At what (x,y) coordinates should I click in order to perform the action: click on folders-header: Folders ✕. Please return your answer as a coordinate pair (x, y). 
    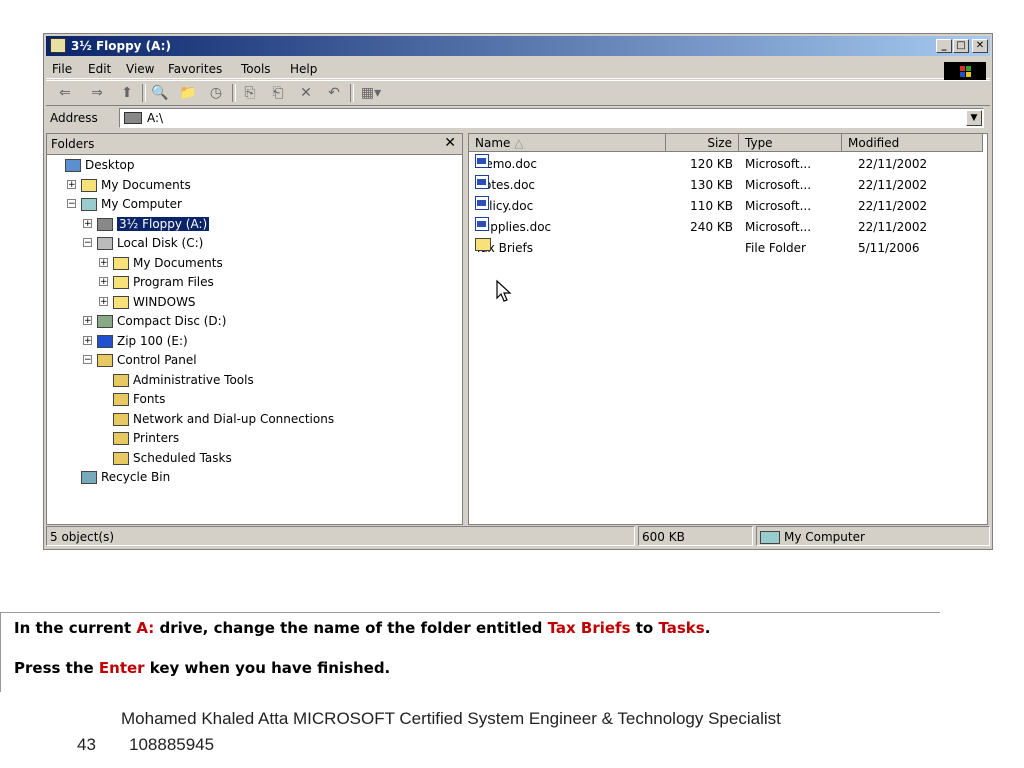
    Looking at the image, I should click on (254, 144).